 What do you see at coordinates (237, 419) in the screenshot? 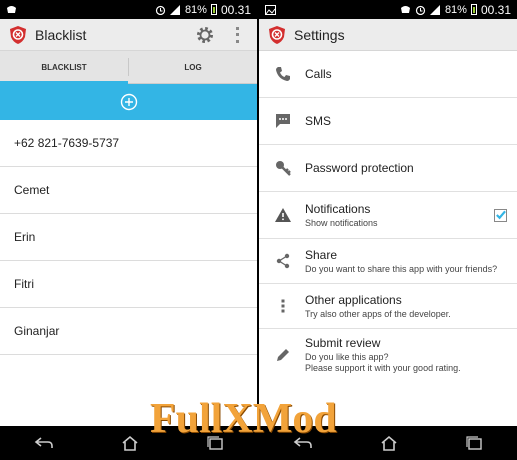
I see `watermark-part: X` at bounding box center [237, 419].